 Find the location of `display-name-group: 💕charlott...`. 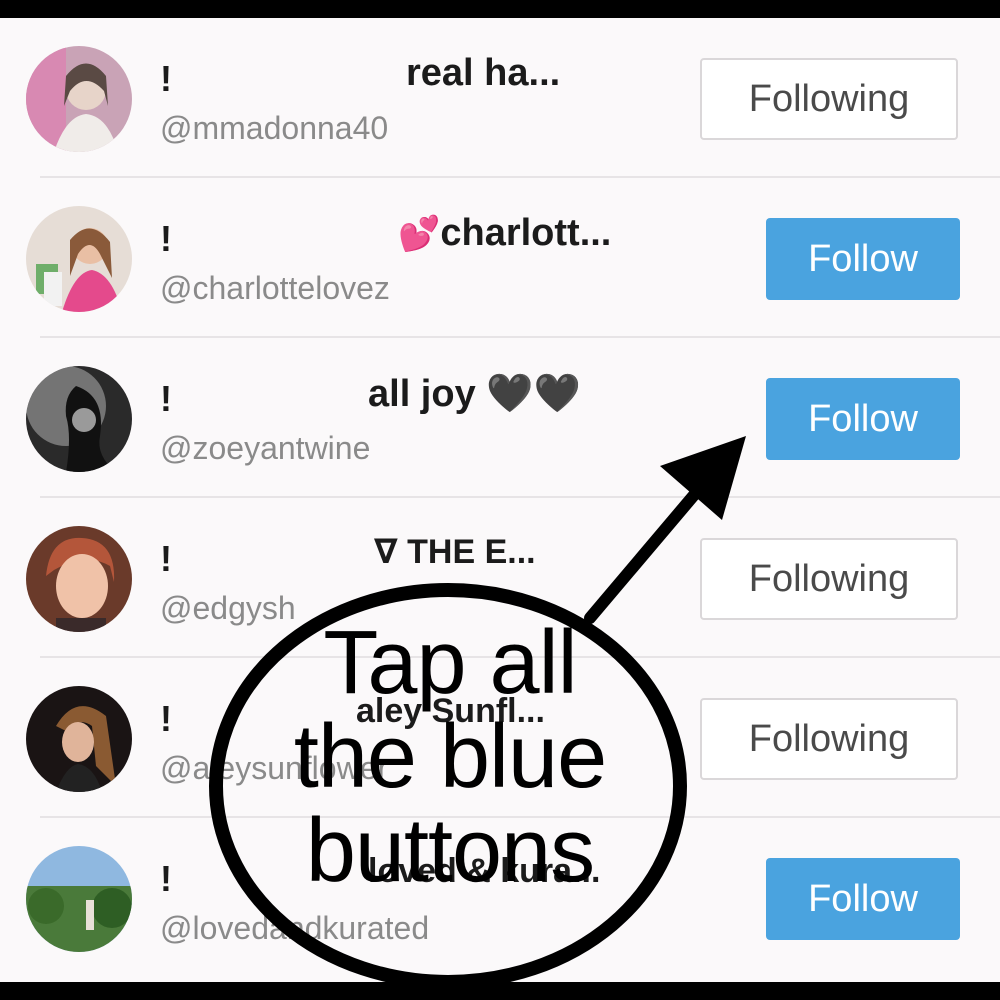

display-name-group: 💕charlott... is located at coordinates (504, 233).